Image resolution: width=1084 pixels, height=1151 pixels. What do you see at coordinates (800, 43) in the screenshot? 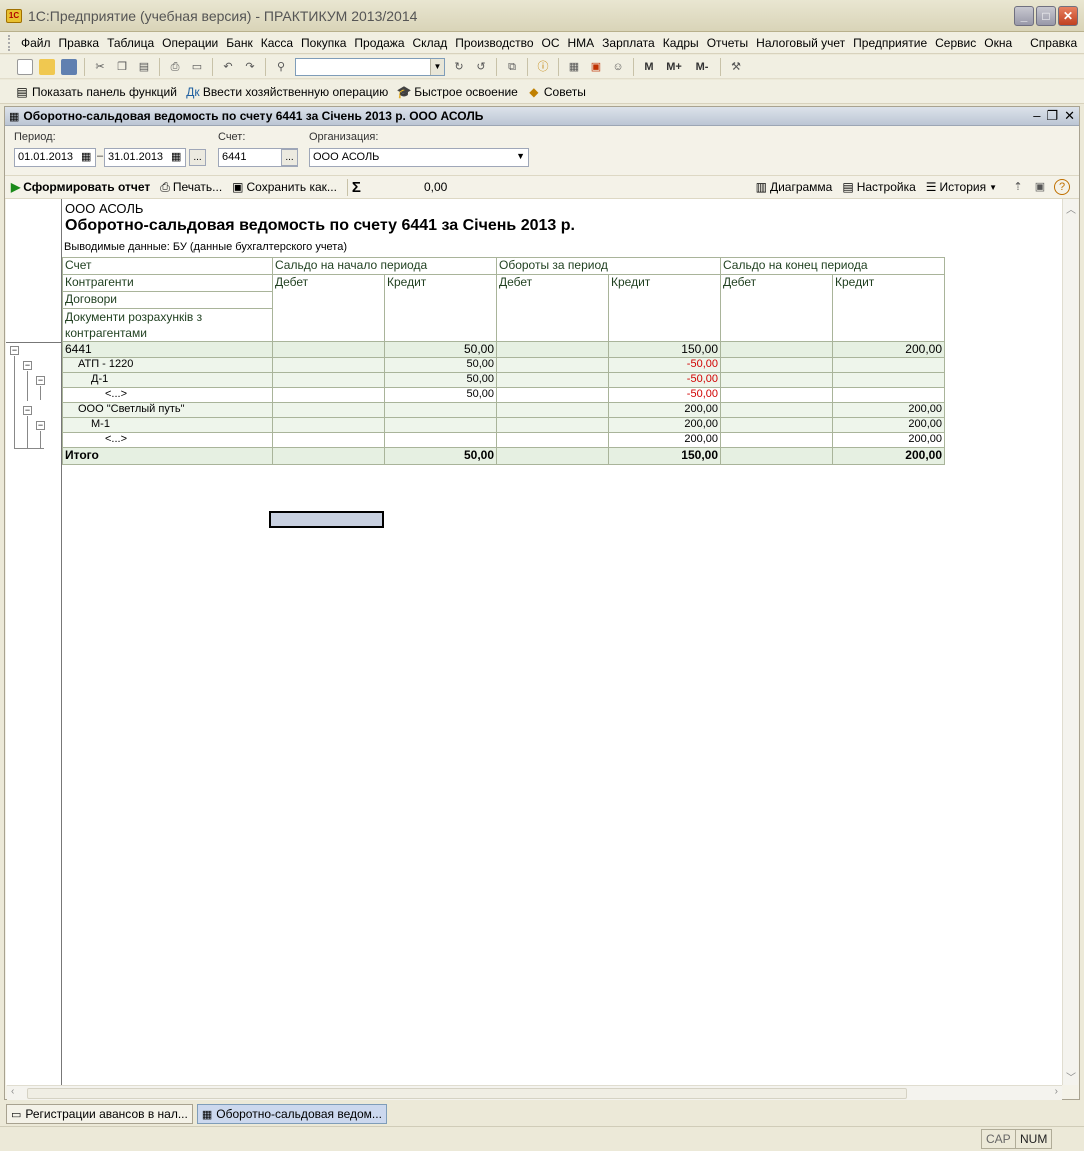
I see `menu-tax: Налоговый учет` at bounding box center [800, 43].